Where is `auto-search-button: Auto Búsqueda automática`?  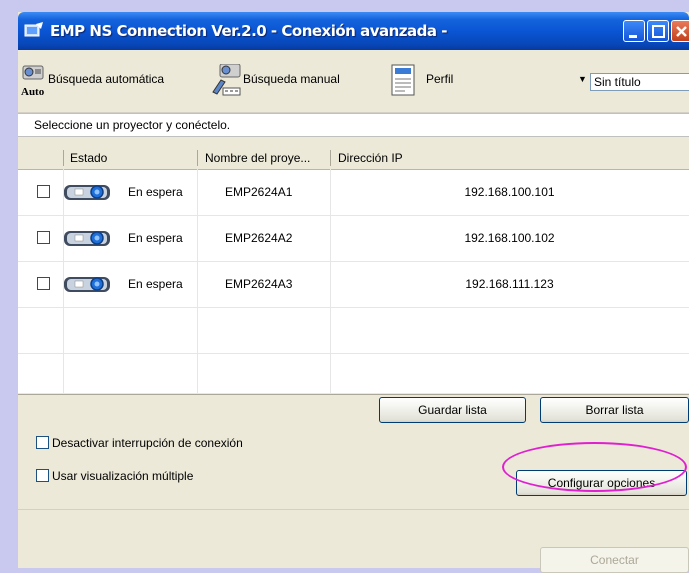 auto-search-button: Auto Búsqueda automática is located at coordinates (110, 82).